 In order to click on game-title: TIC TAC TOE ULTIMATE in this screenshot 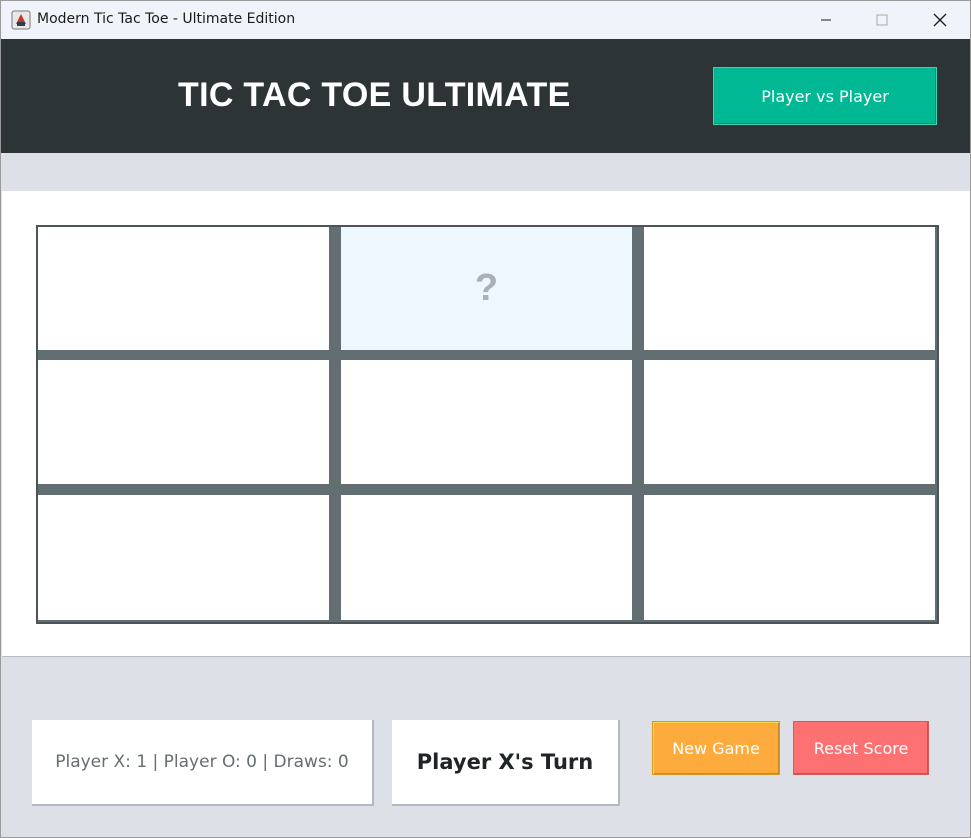, I will do `click(374, 95)`.